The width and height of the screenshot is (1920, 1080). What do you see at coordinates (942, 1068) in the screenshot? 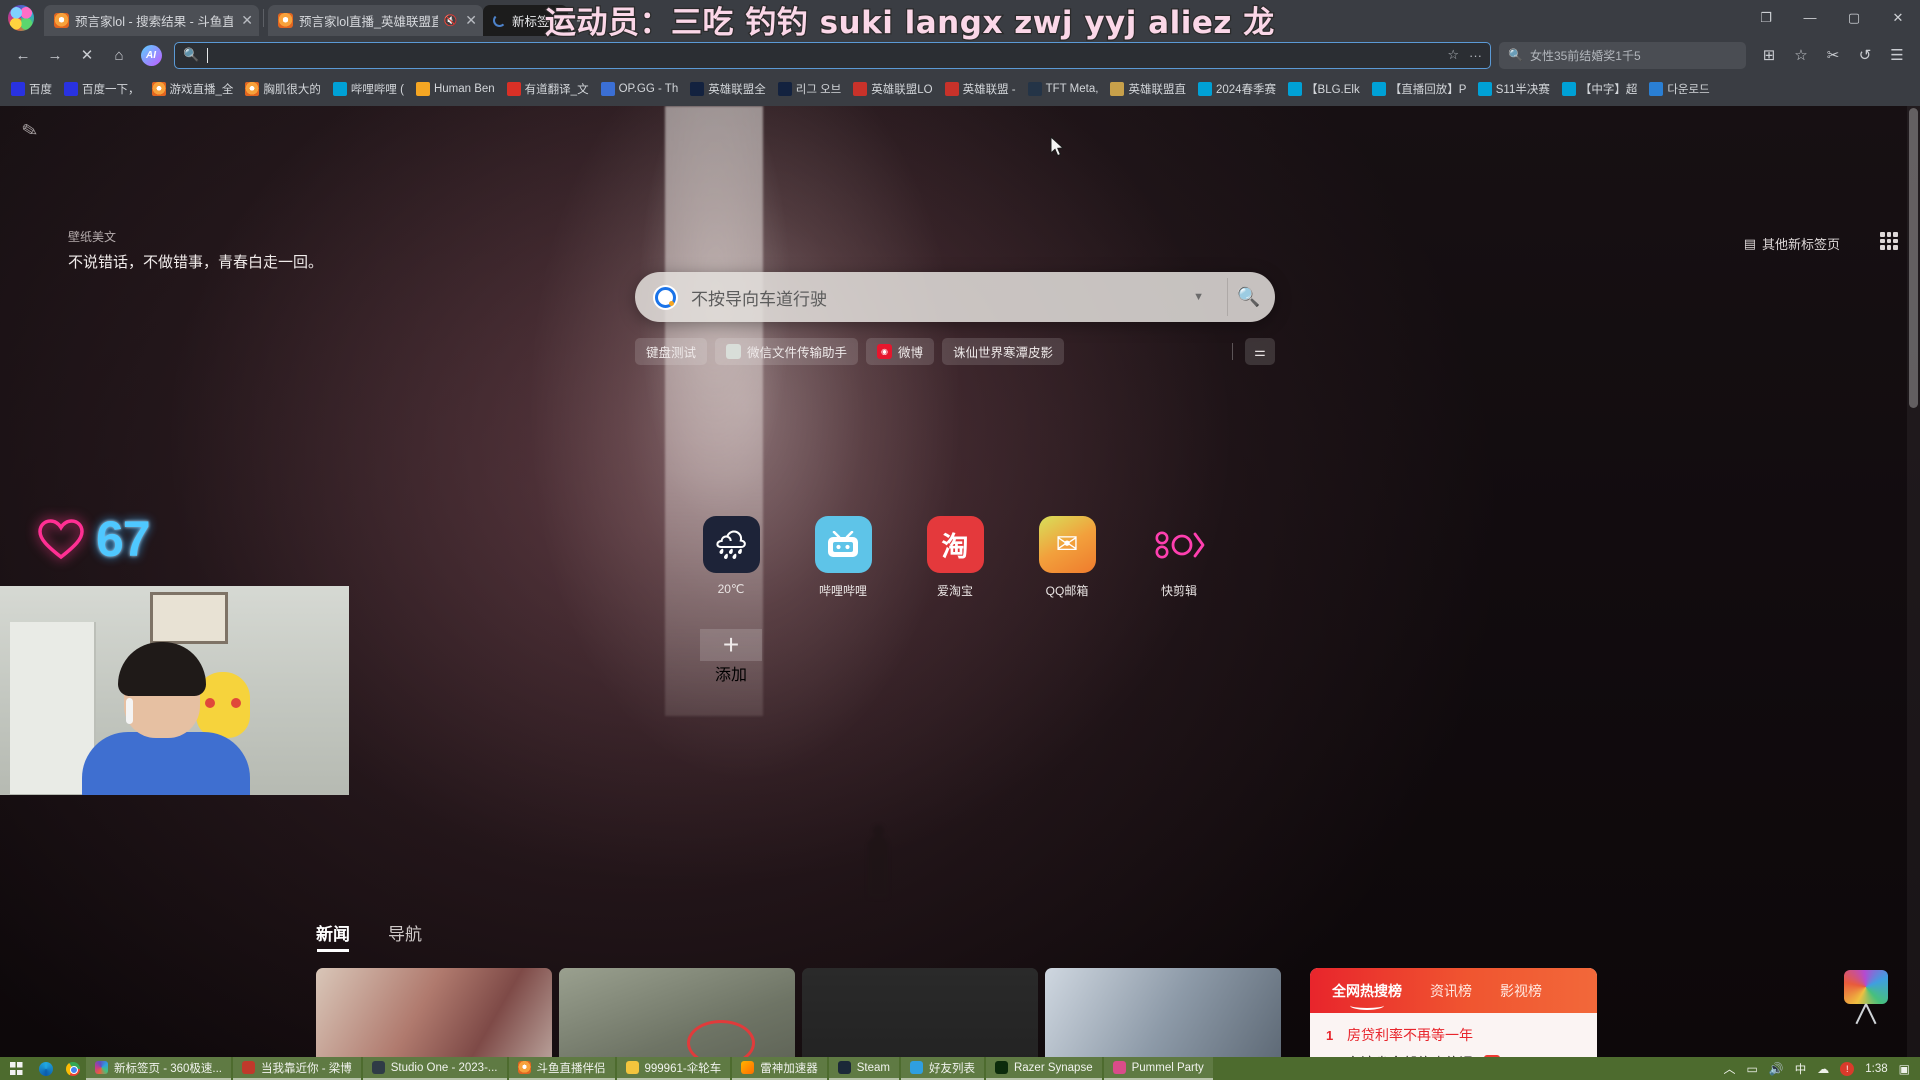
I see `taskbar-task: 好友列表` at bounding box center [942, 1068].